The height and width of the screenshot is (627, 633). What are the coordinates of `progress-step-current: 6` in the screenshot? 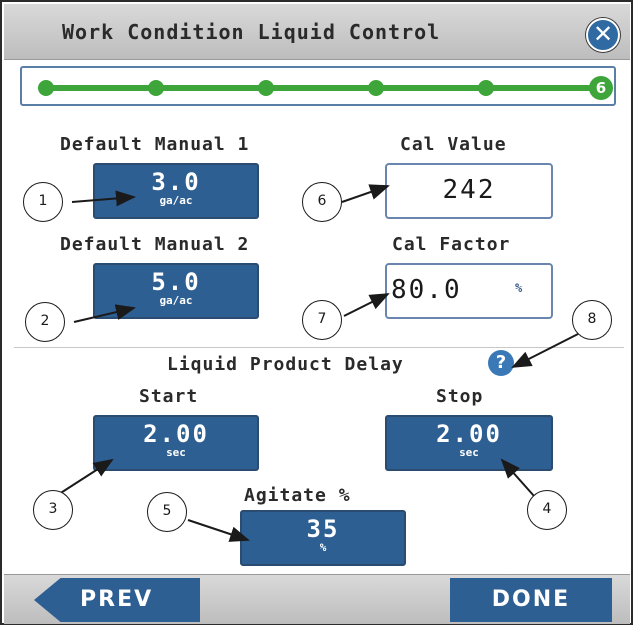 It's located at (601, 88).